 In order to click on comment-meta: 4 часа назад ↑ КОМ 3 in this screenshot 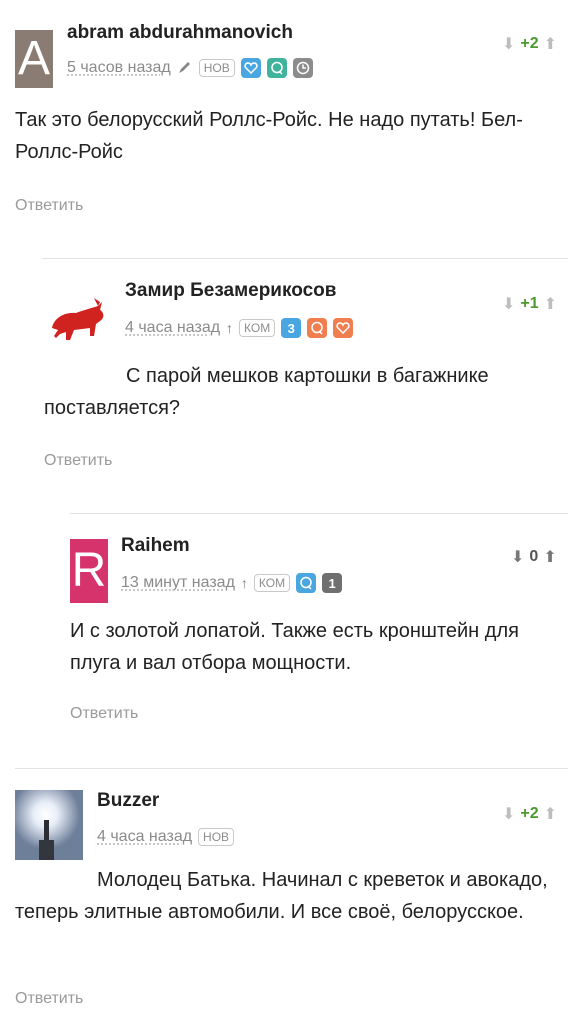, I will do `click(239, 328)`.